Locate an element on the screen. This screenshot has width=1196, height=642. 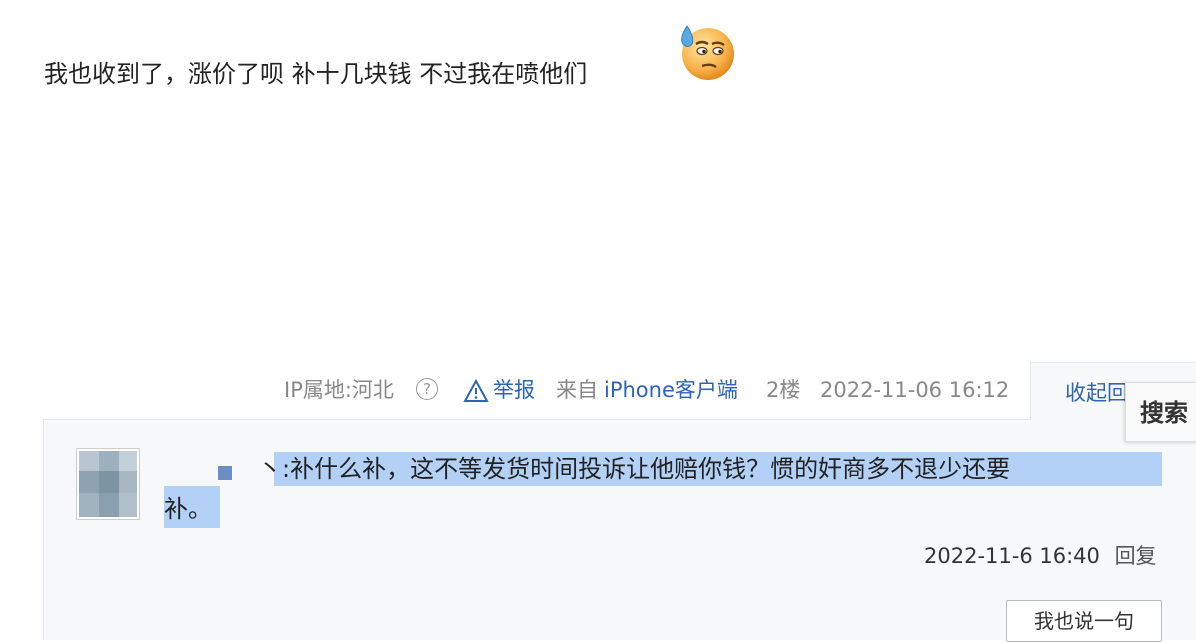
reply-line-1: 丶:补什么补，这不等发货时间投诉让他赔你钱？惯的奸商多不退少还要 is located at coordinates (634, 469).